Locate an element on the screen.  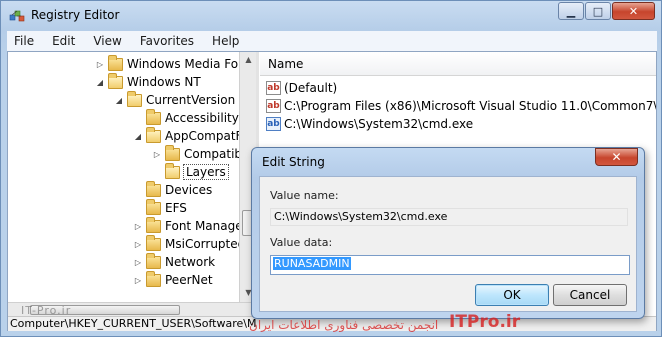
close-button: ✕ is located at coordinates (633, 11).